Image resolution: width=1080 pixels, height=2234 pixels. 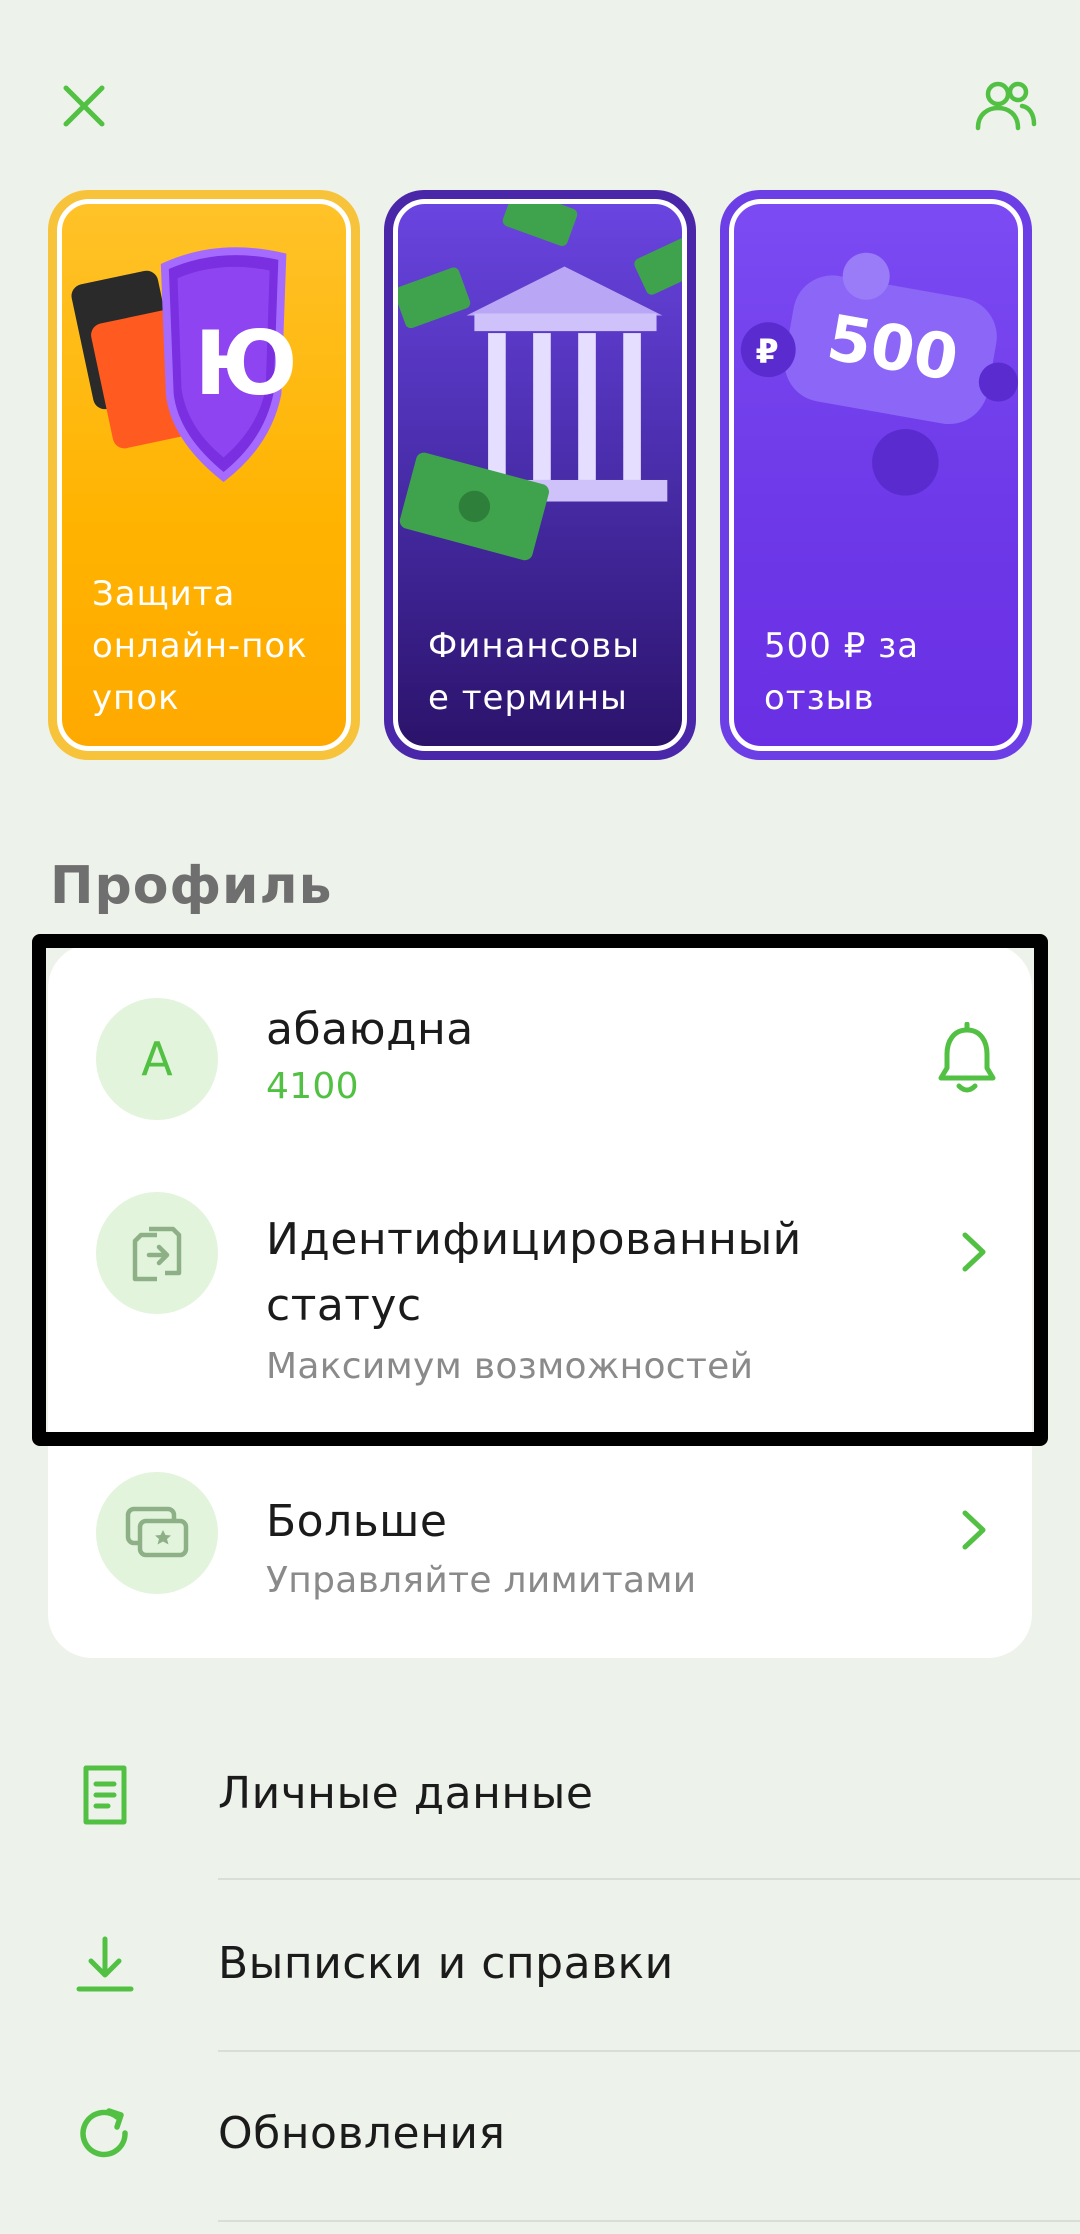 I want to click on story-caption: Защита онлайн-пок упок, so click(x=211, y=646).